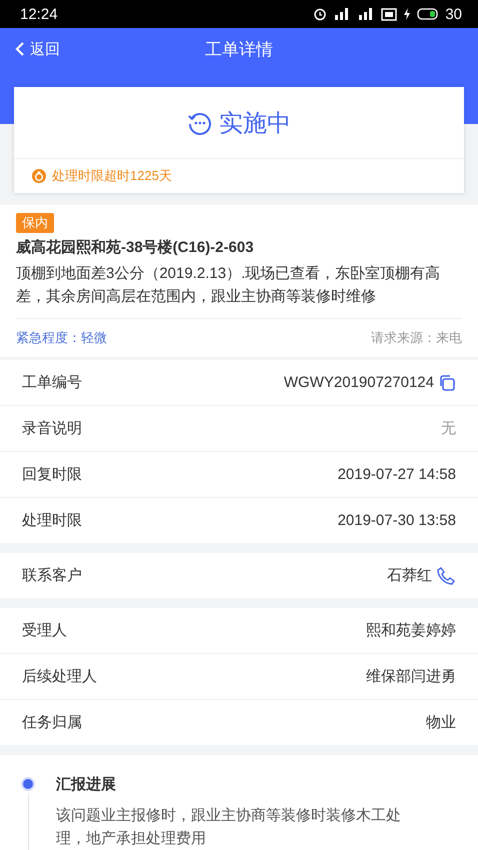 This screenshot has width=478, height=850. I want to click on field-label: 录音说明, so click(52, 428).